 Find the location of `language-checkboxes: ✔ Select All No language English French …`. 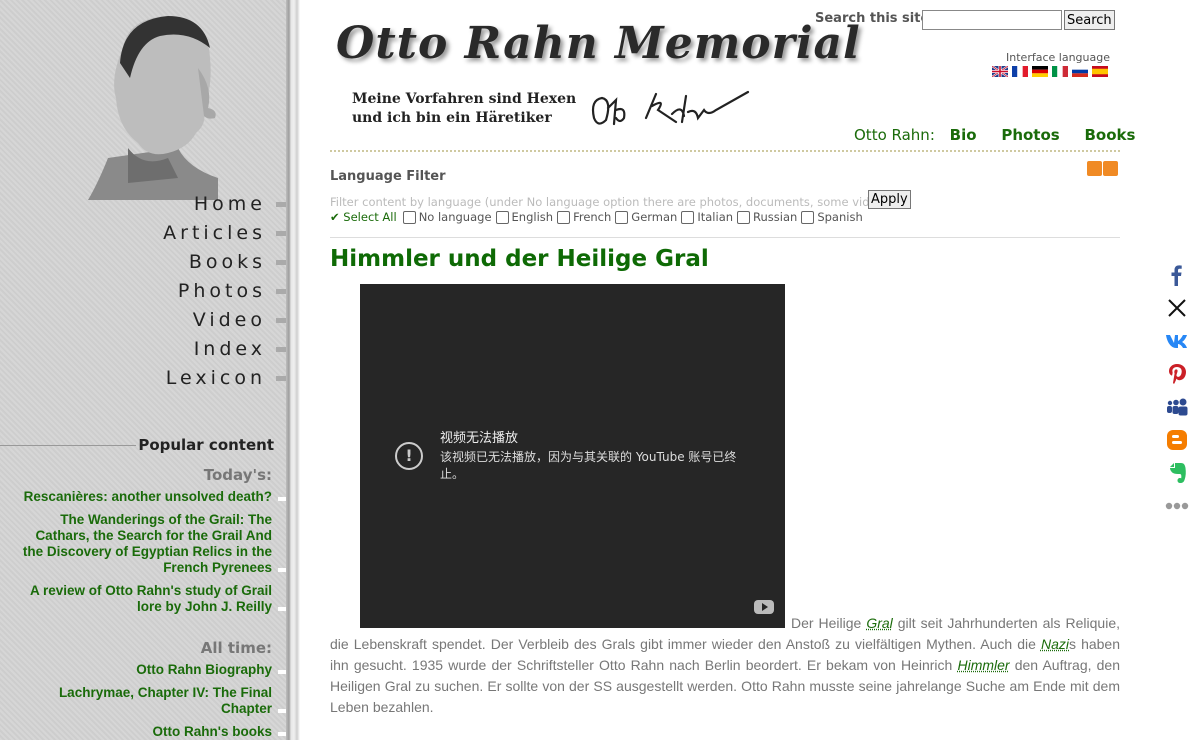

language-checkboxes: ✔ Select All No language English French … is located at coordinates (598, 217).